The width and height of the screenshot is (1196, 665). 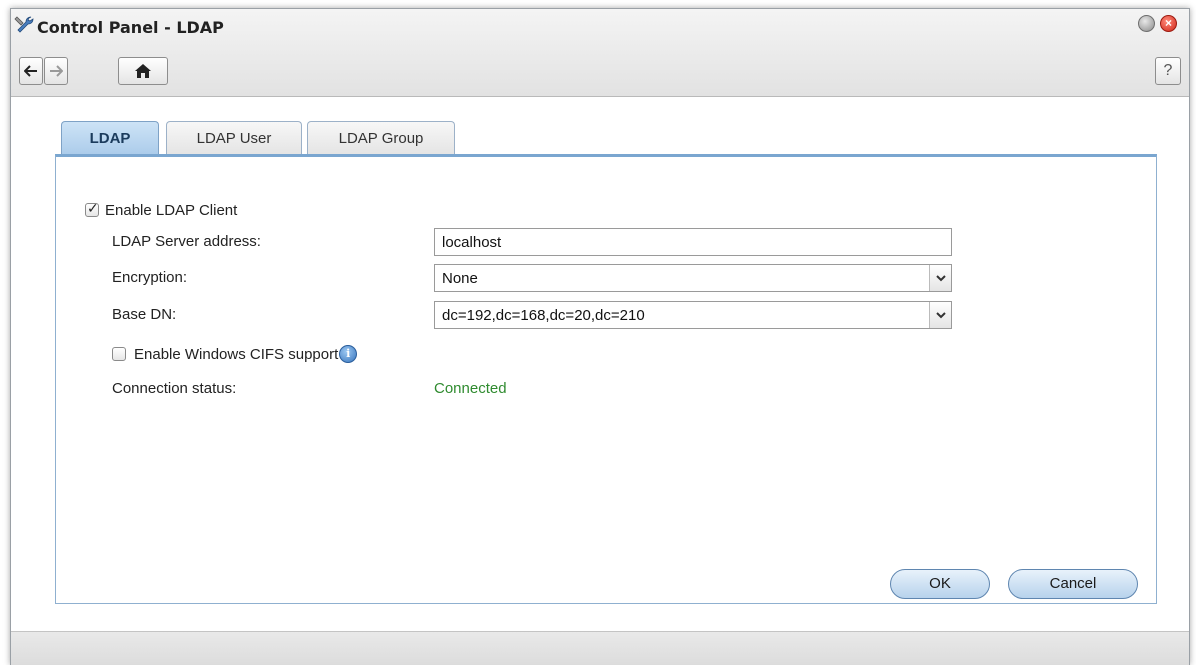 What do you see at coordinates (1168, 23) in the screenshot?
I see `close-button: ×` at bounding box center [1168, 23].